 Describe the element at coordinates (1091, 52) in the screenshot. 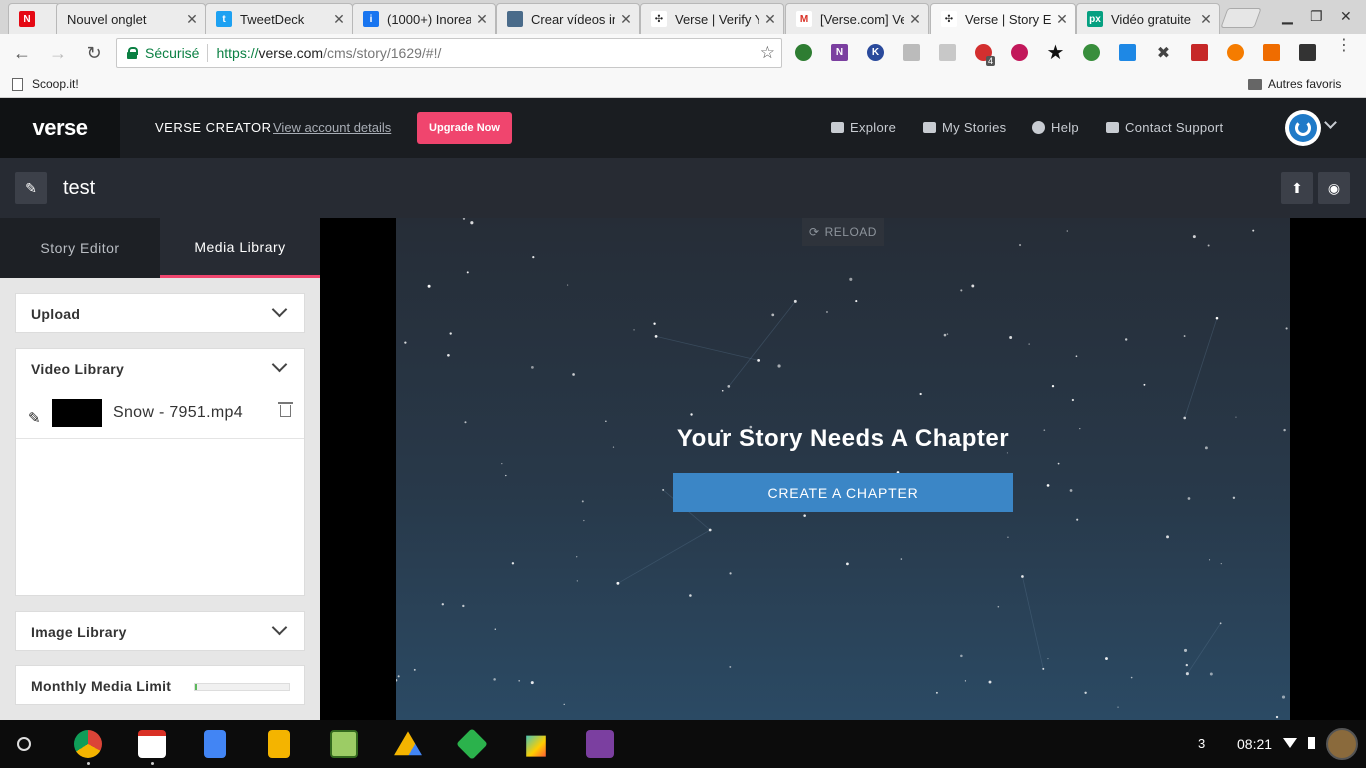

I see `evernote-icon` at that location.